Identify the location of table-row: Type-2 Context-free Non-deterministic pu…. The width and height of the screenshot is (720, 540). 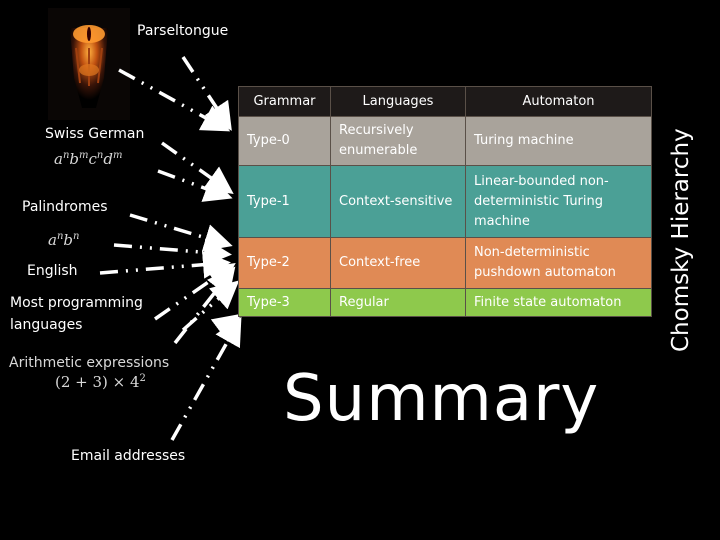
(445, 263).